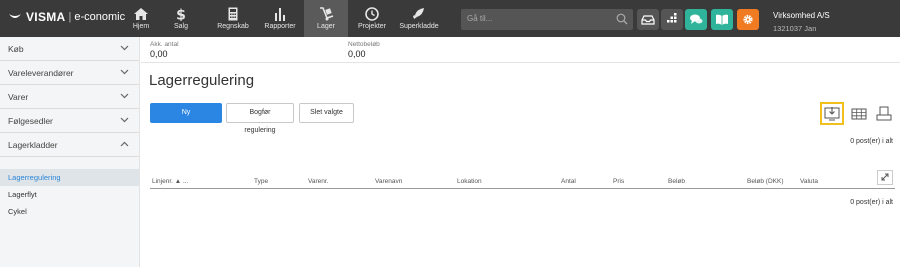 The width and height of the screenshot is (900, 267). I want to click on import-button, so click(832, 113).